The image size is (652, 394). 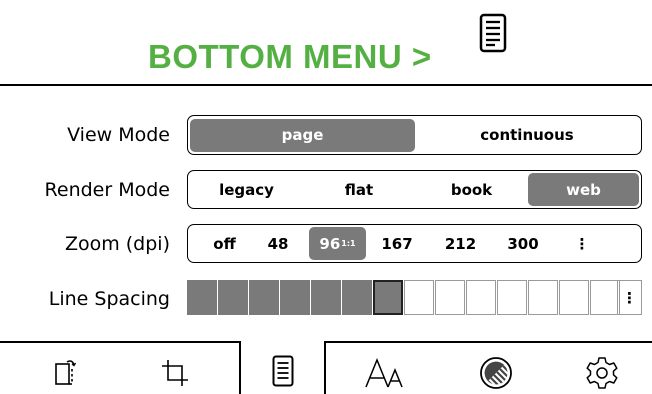 What do you see at coordinates (348, 243) in the screenshot?
I see `zoom-native-scale-badge: 1:1` at bounding box center [348, 243].